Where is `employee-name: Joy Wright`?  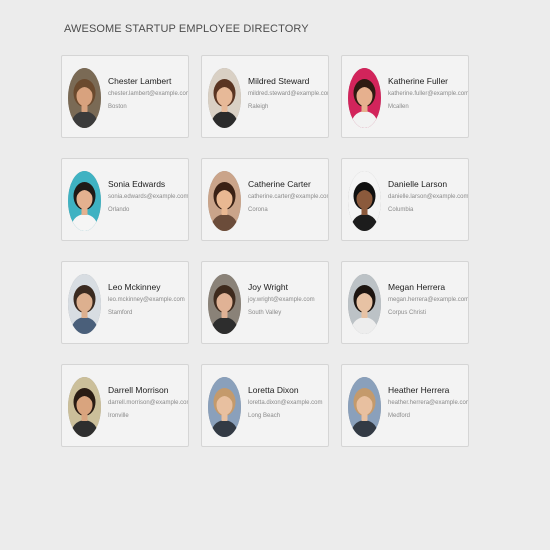 employee-name: Joy Wright is located at coordinates (268, 287).